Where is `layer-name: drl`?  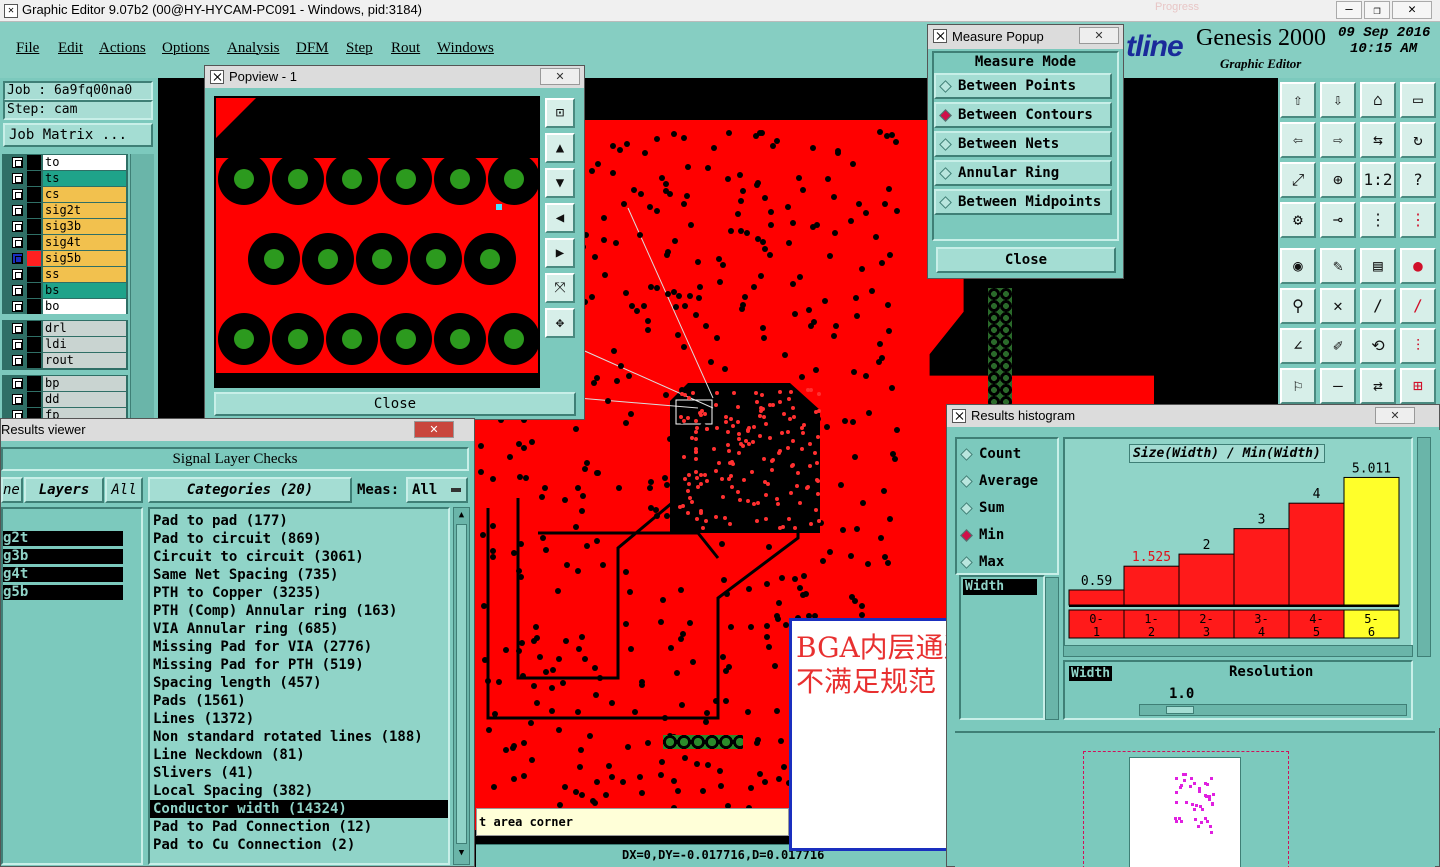
layer-name: drl is located at coordinates (84, 328).